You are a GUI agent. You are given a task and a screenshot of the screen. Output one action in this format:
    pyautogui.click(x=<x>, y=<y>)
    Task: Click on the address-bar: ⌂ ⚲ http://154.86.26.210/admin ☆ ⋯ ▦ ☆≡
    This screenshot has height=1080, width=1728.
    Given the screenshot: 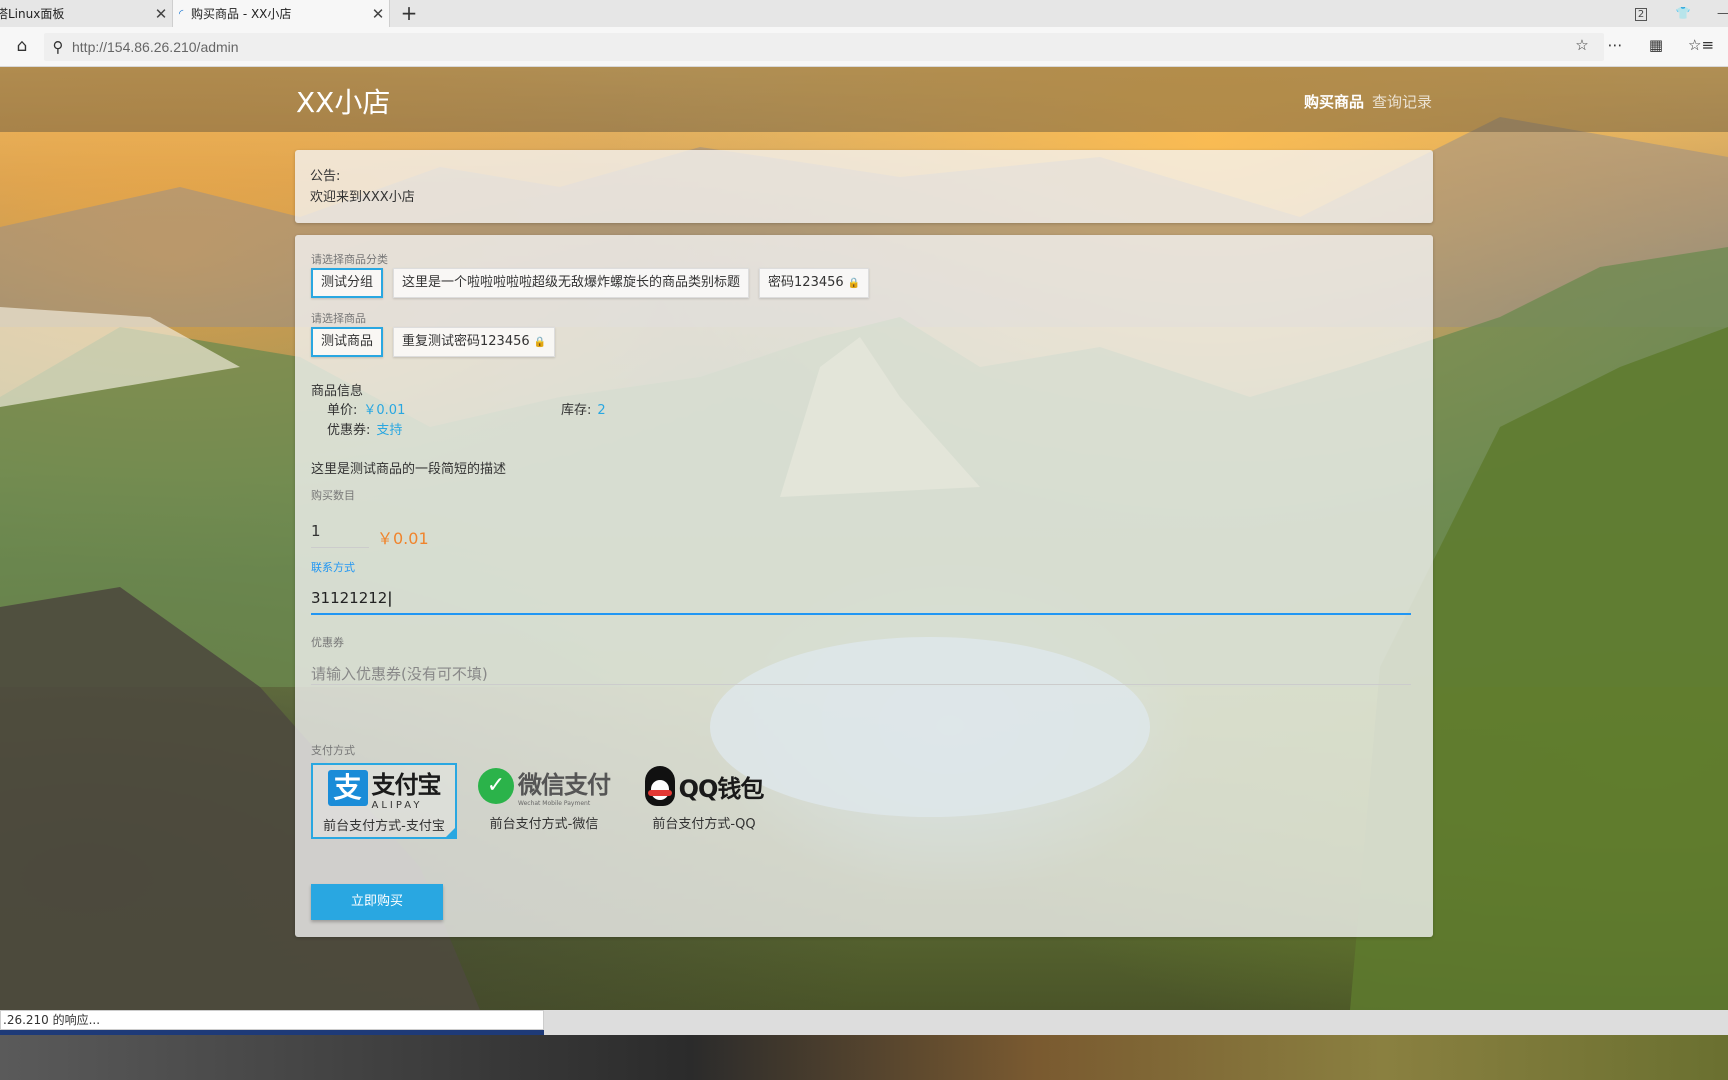 What is the action you would take?
    pyautogui.click(x=864, y=47)
    